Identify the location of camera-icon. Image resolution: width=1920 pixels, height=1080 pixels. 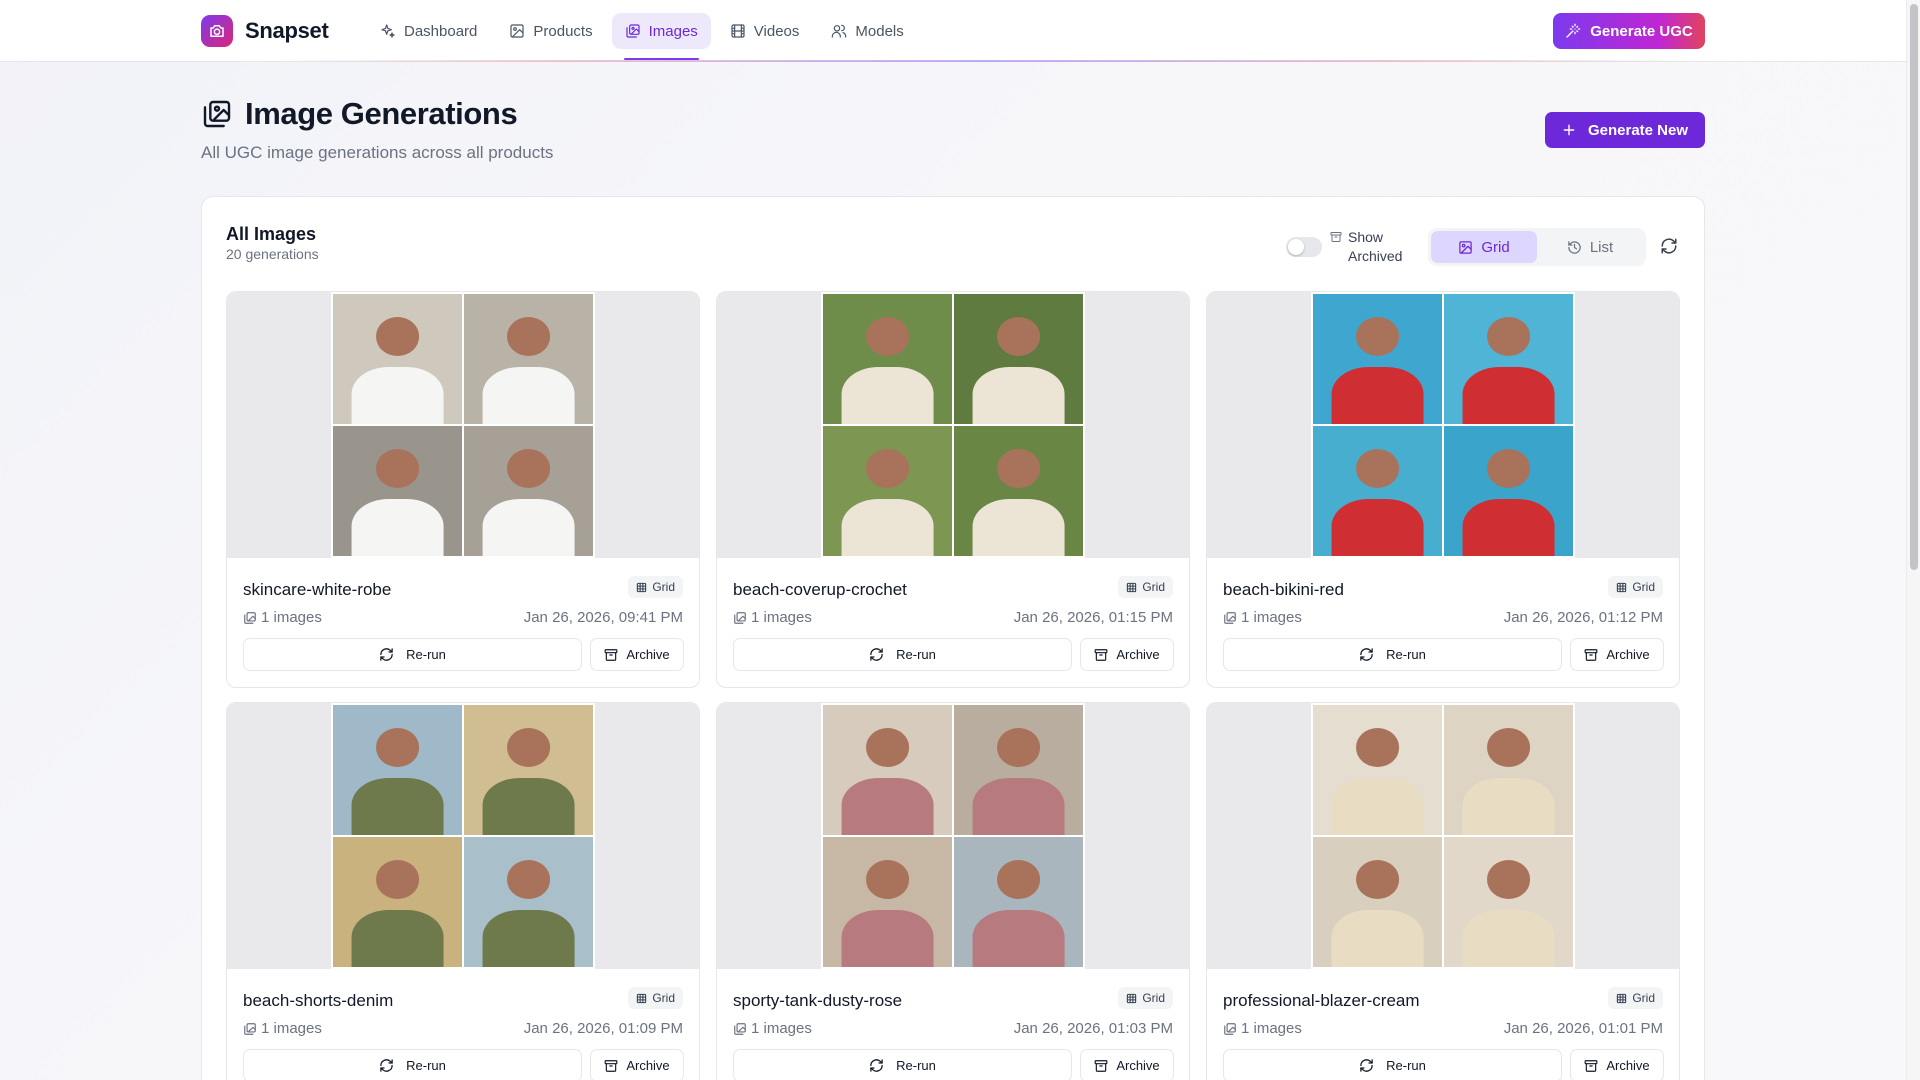
(217, 31).